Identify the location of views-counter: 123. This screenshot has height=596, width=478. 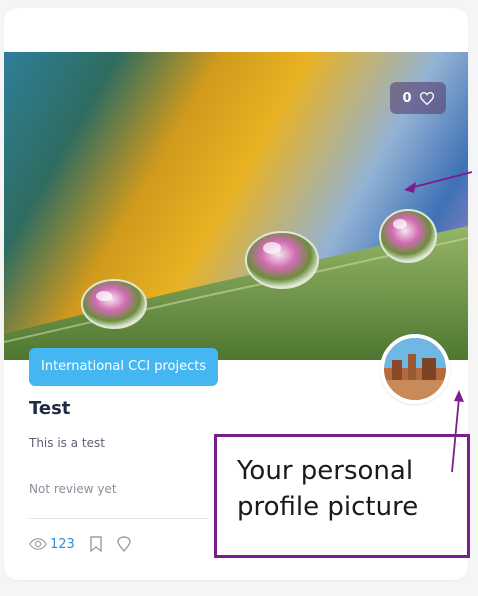
(52, 544).